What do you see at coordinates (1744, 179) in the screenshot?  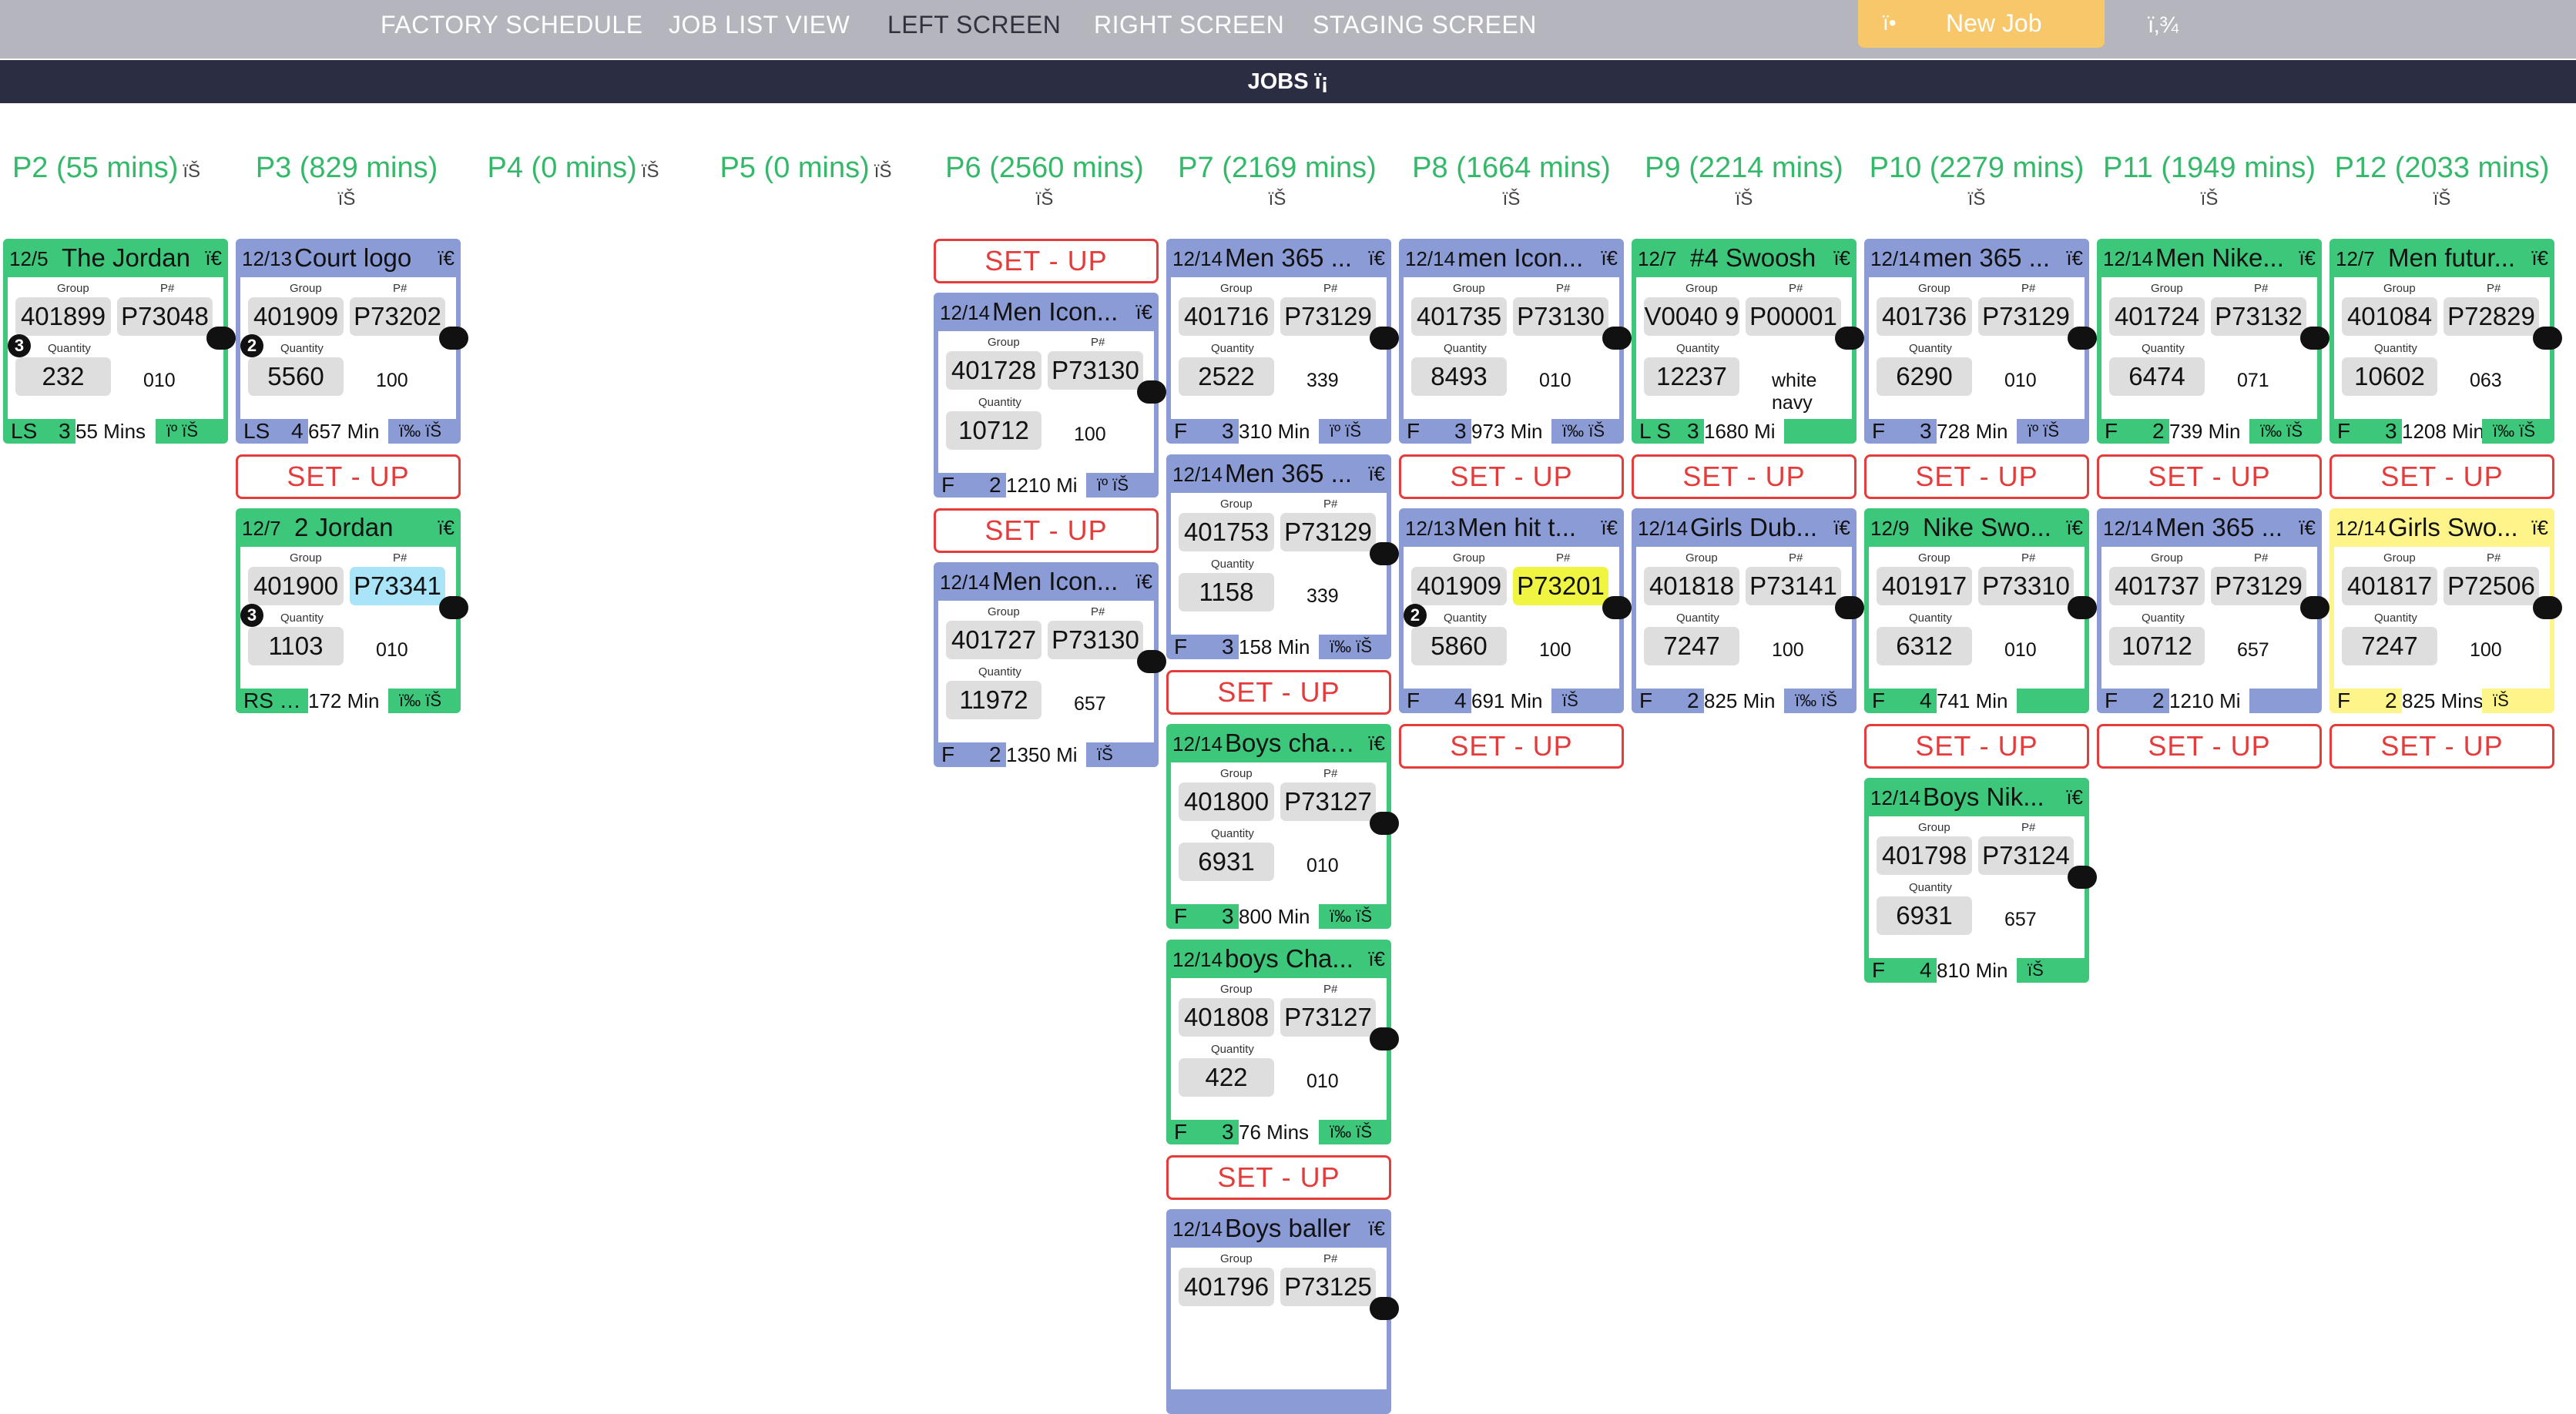 I see `press-header-p9: P9 (2214 mins) ïŠ` at bounding box center [1744, 179].